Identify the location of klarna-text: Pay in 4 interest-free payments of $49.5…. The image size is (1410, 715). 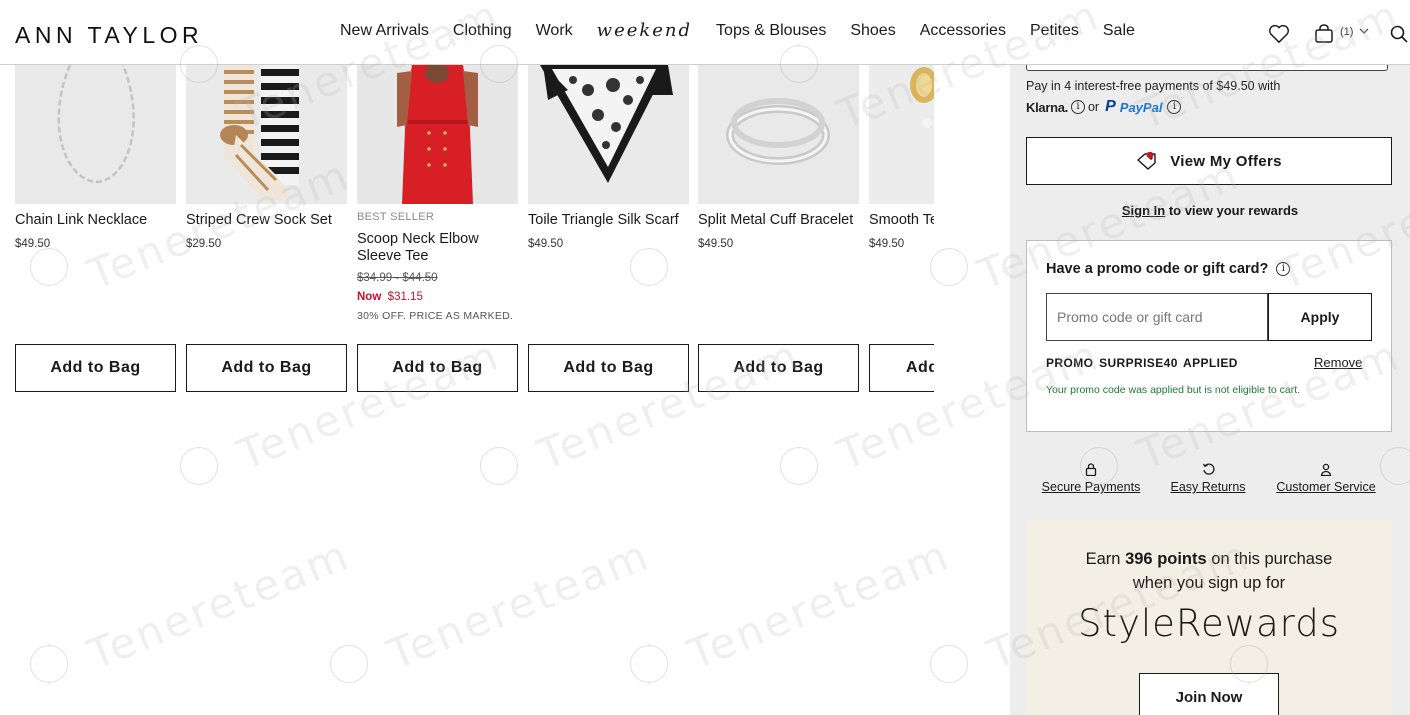
(1153, 86).